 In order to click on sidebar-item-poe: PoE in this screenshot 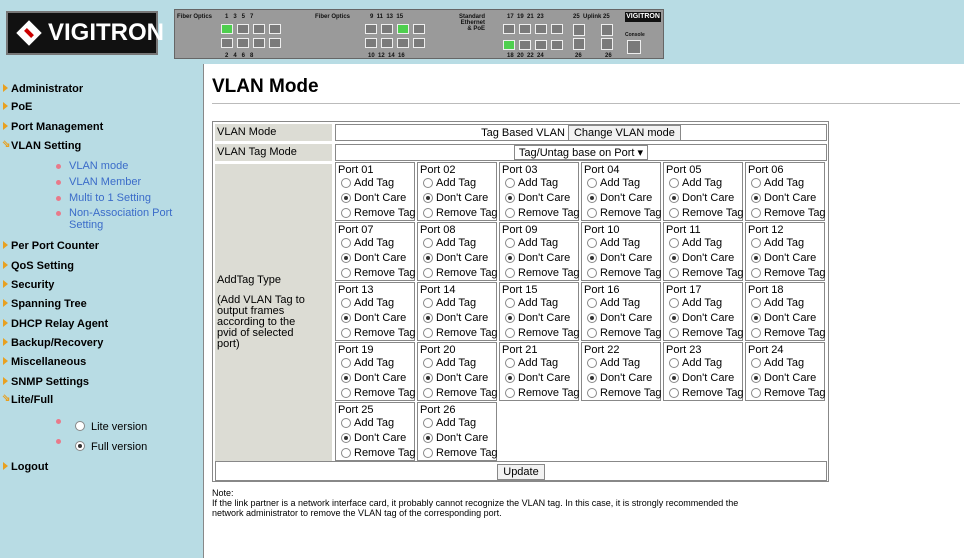, I will do `click(102, 108)`.